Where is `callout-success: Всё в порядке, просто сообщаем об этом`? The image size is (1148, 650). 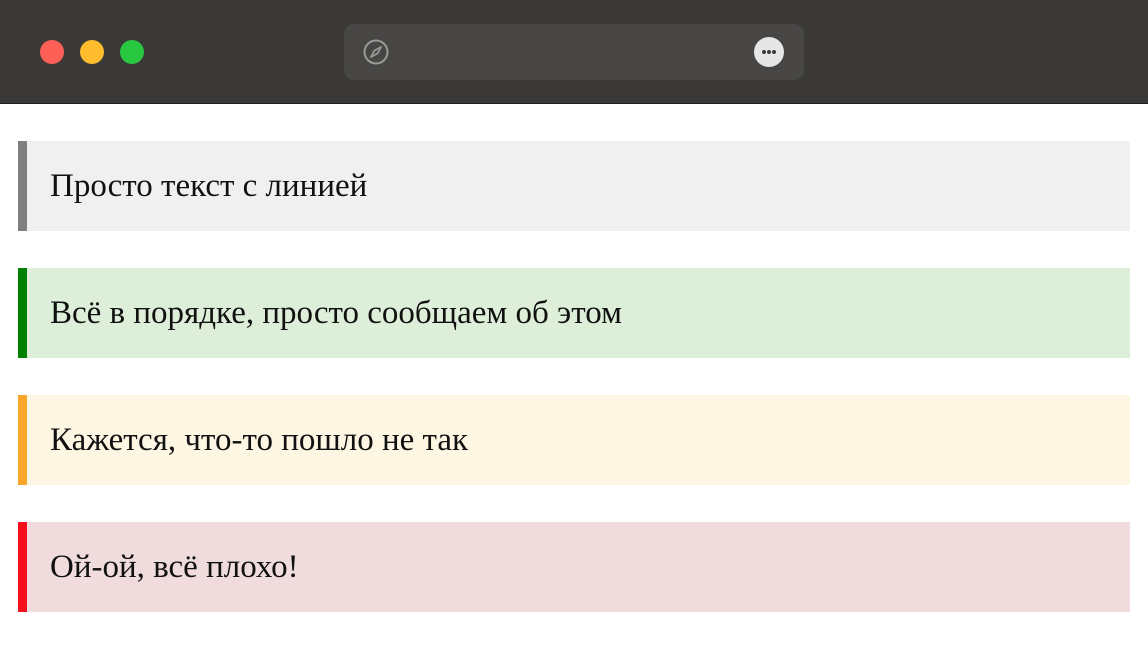 callout-success: Всё в порядке, просто сообщаем об этом is located at coordinates (574, 313).